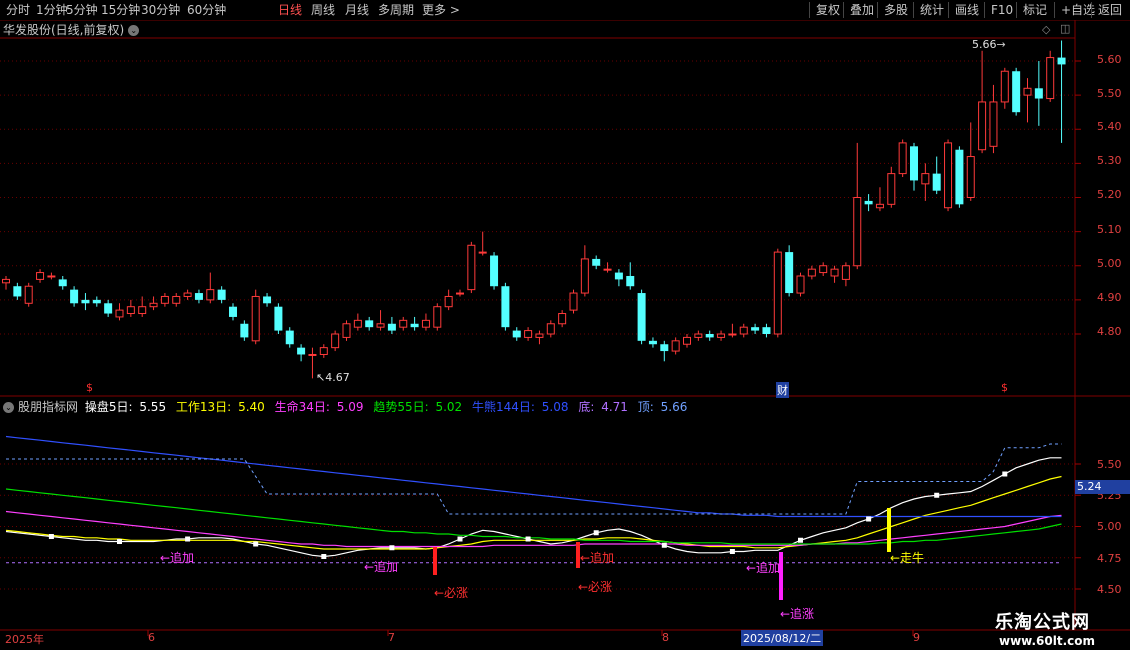 The height and width of the screenshot is (650, 1130). I want to click on indicator-value-55d: 趋势55日: 5.02, so click(418, 407).